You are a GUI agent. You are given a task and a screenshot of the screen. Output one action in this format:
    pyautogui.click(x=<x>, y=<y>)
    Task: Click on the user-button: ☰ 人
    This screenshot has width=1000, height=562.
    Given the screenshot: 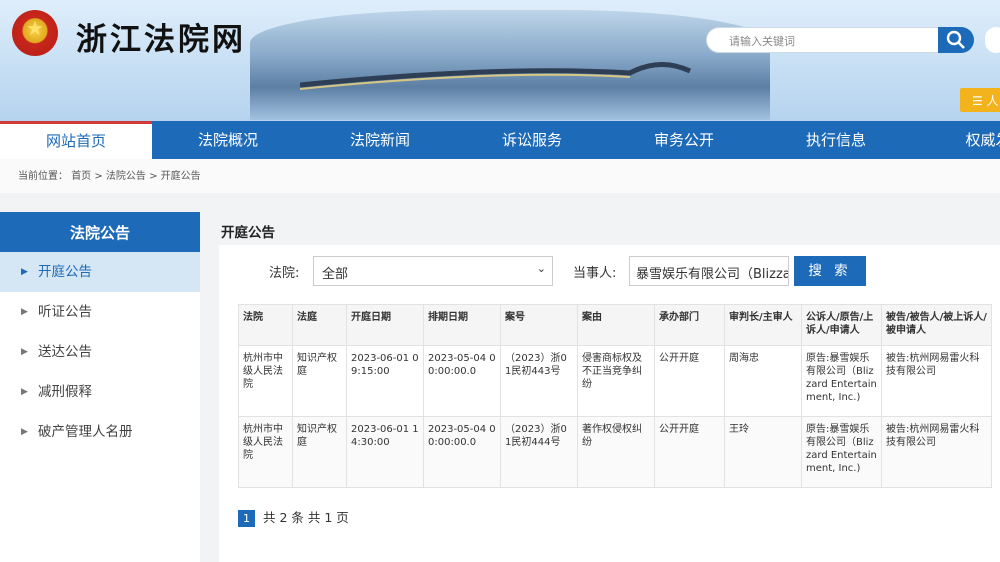 What is the action you would take?
    pyautogui.click(x=980, y=100)
    